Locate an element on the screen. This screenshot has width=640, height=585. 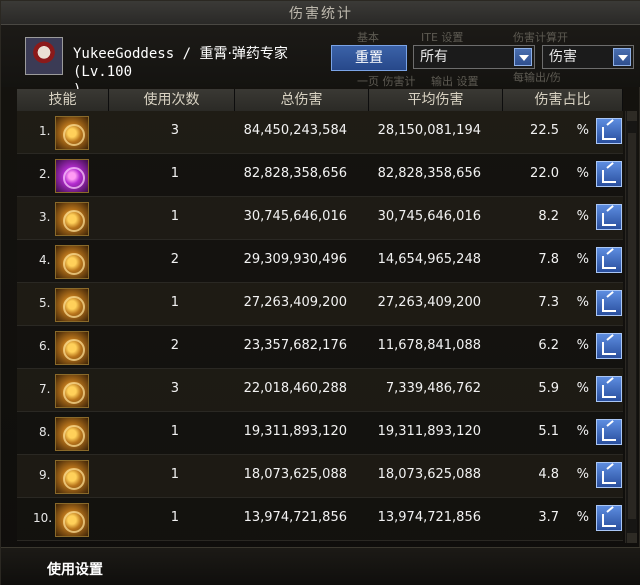
window-title: 伤害统计 is located at coordinates (321, 13).